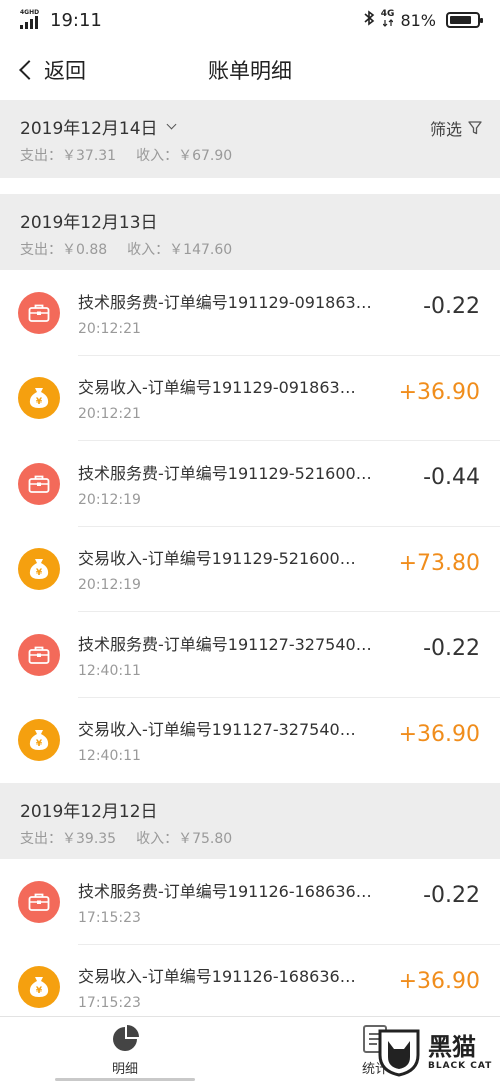  Describe the element at coordinates (68, 839) in the screenshot. I see `day-expense: 支出：￥39.35` at that location.